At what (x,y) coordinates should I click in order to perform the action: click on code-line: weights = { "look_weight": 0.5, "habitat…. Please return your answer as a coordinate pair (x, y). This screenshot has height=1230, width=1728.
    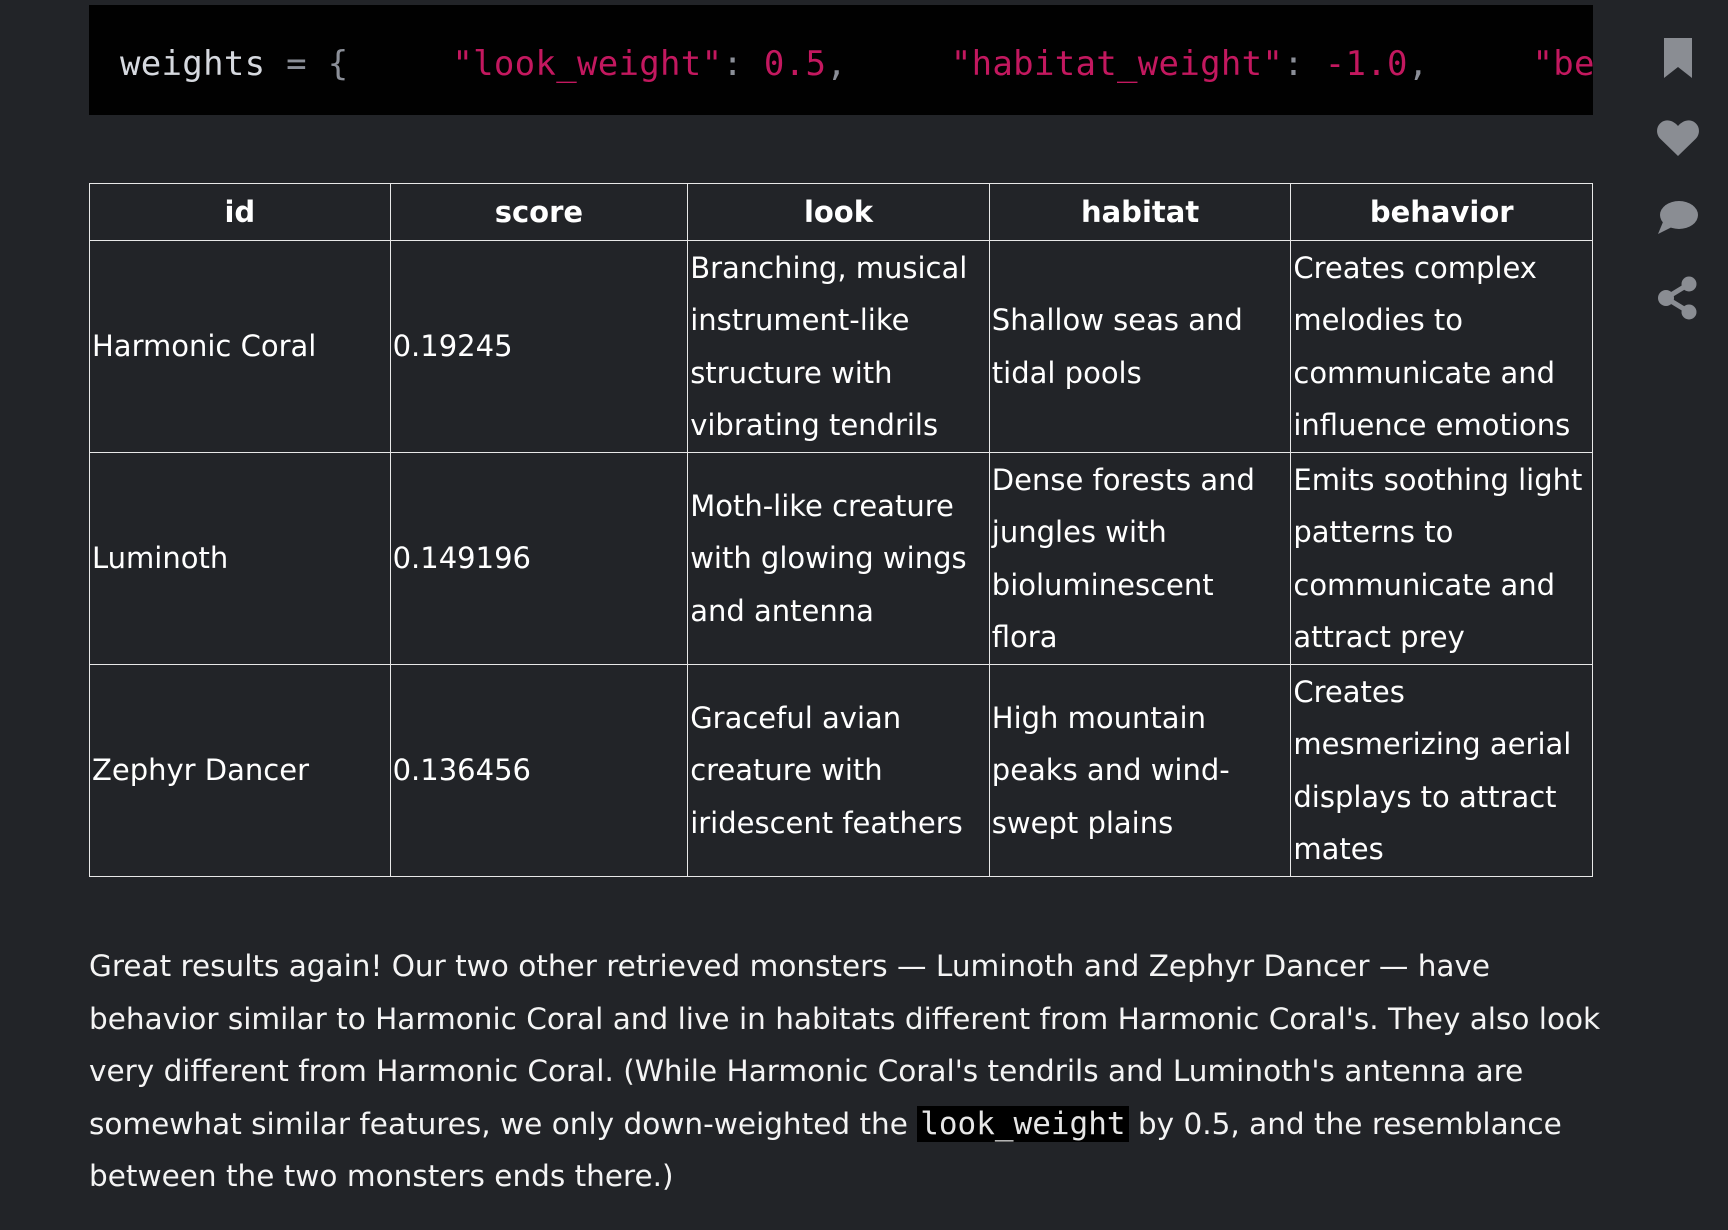
    Looking at the image, I should click on (856, 64).